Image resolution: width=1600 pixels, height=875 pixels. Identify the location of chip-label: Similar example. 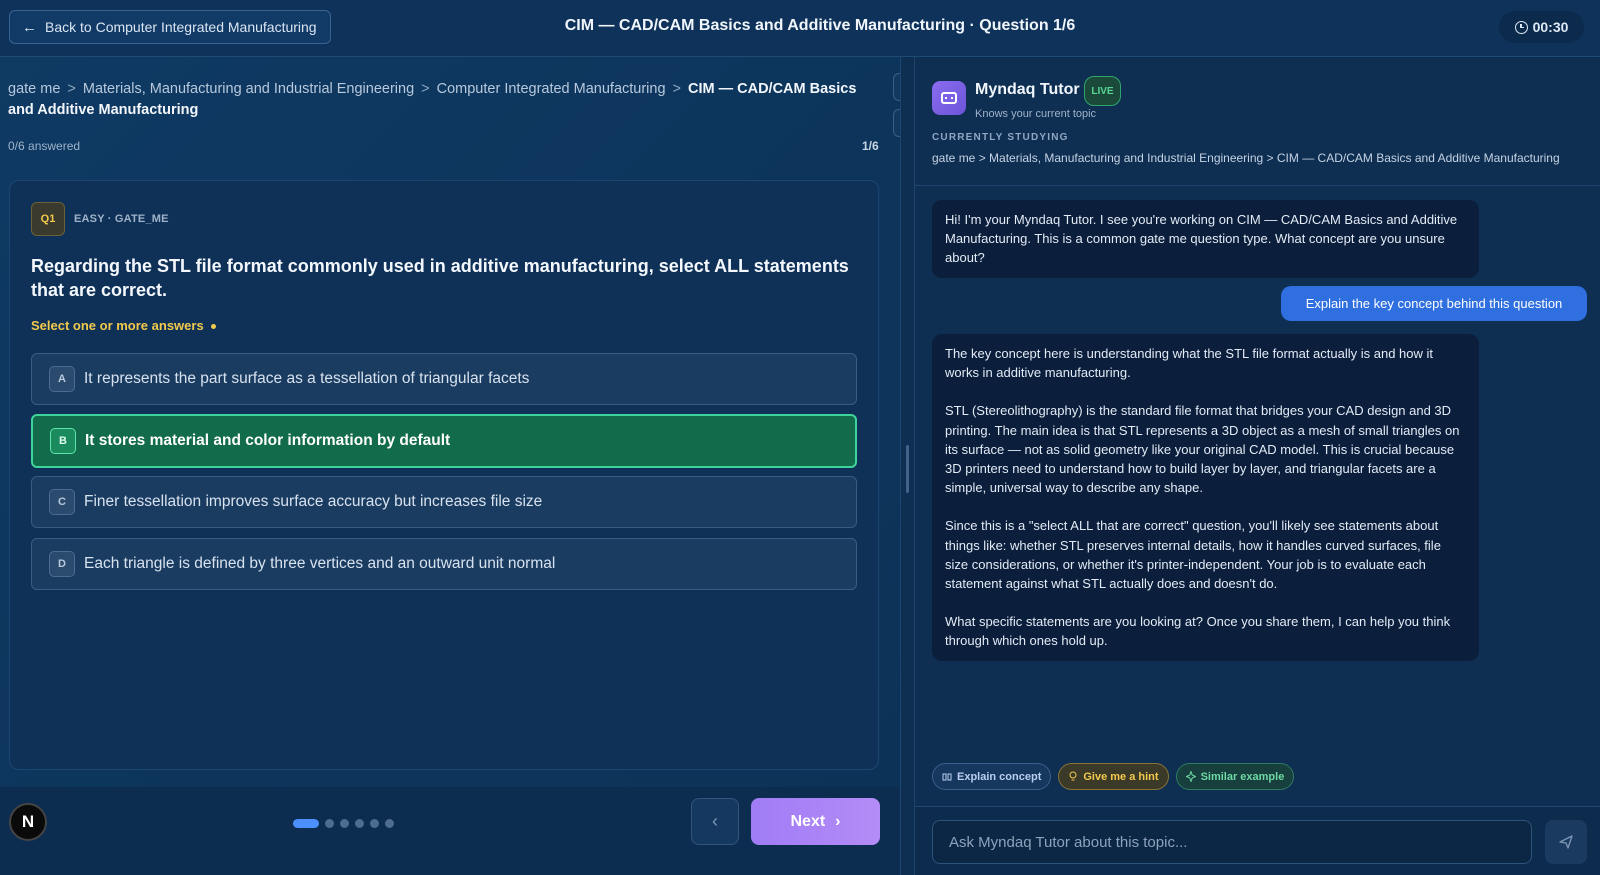
(1242, 776).